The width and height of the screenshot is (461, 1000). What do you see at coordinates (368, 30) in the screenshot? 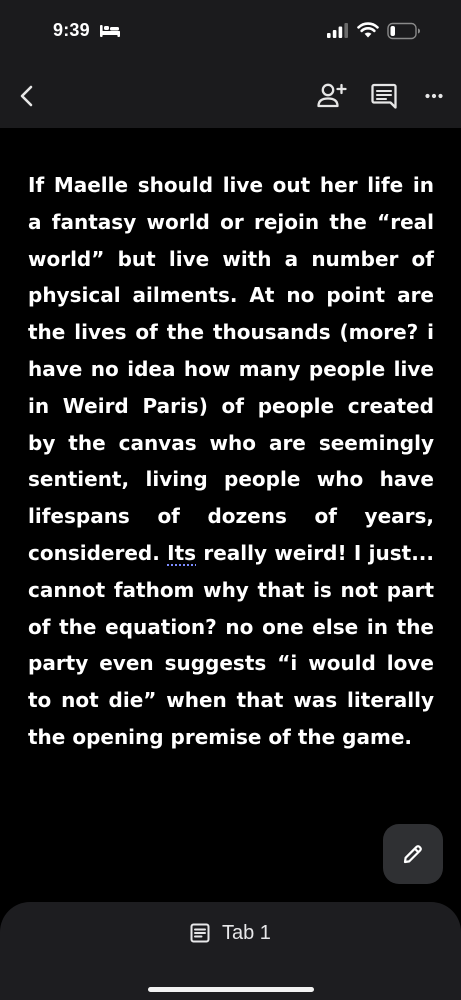
I see `wifi-icon` at bounding box center [368, 30].